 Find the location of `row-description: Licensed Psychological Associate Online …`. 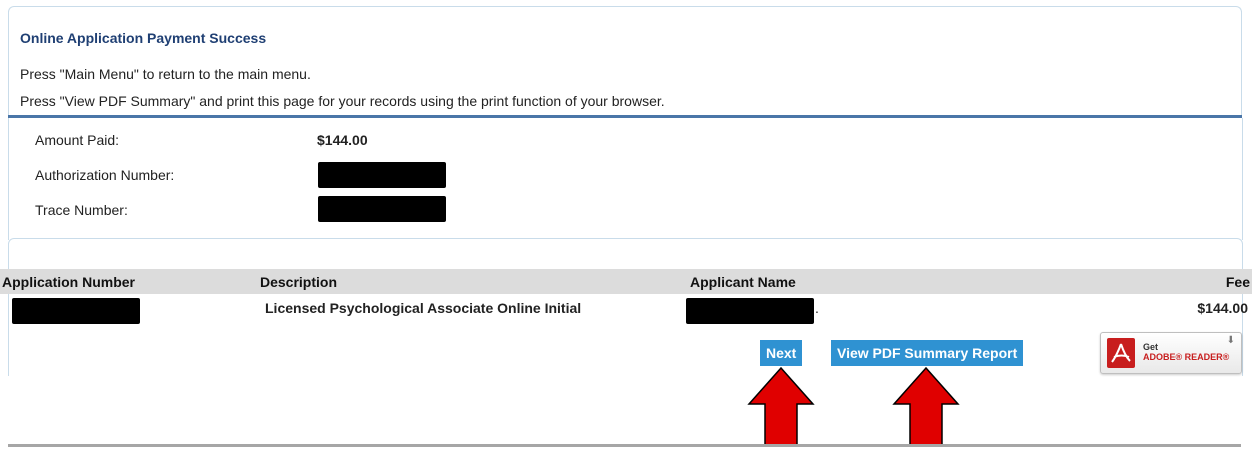

row-description: Licensed Psychological Associate Online … is located at coordinates (423, 308).